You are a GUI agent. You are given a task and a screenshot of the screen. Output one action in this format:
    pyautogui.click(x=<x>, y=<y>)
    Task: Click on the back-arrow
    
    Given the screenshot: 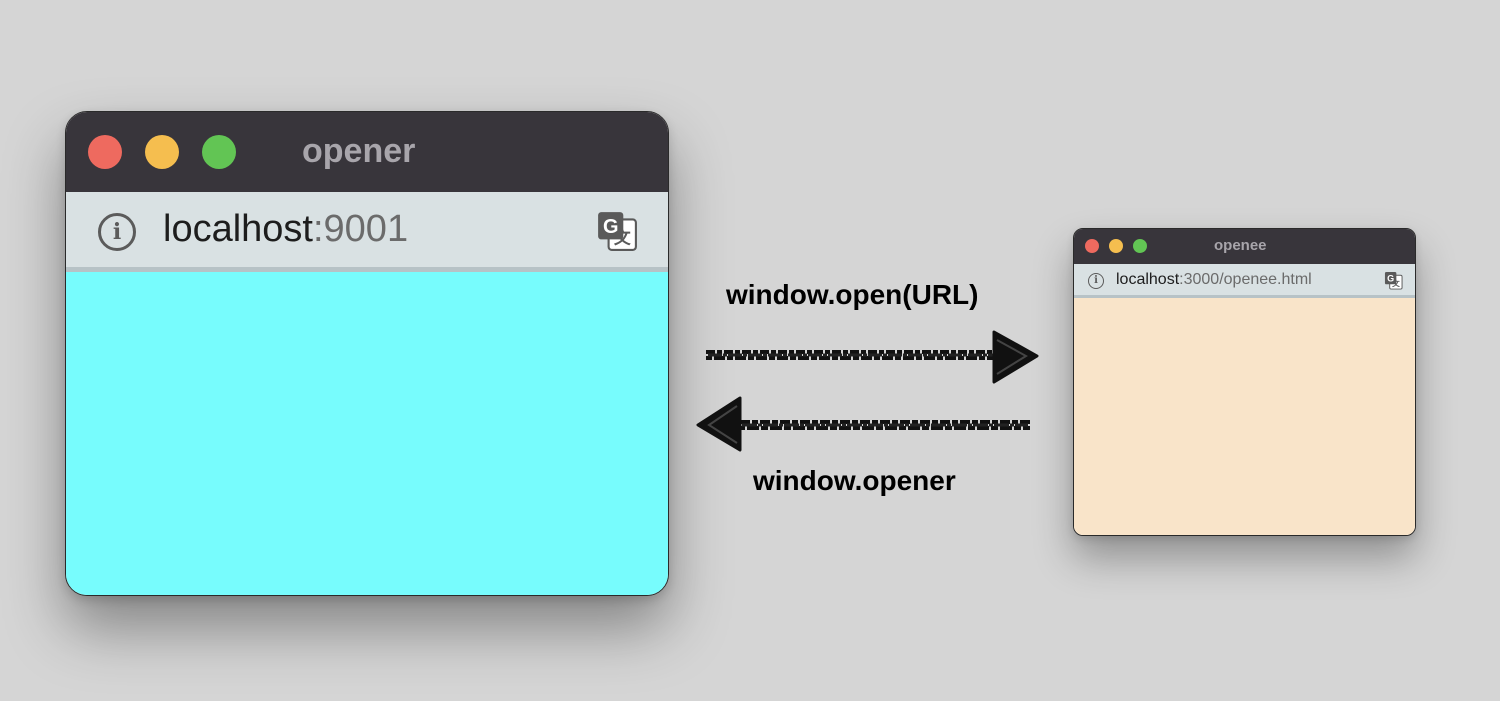 What is the action you would take?
    pyautogui.click(x=863, y=424)
    